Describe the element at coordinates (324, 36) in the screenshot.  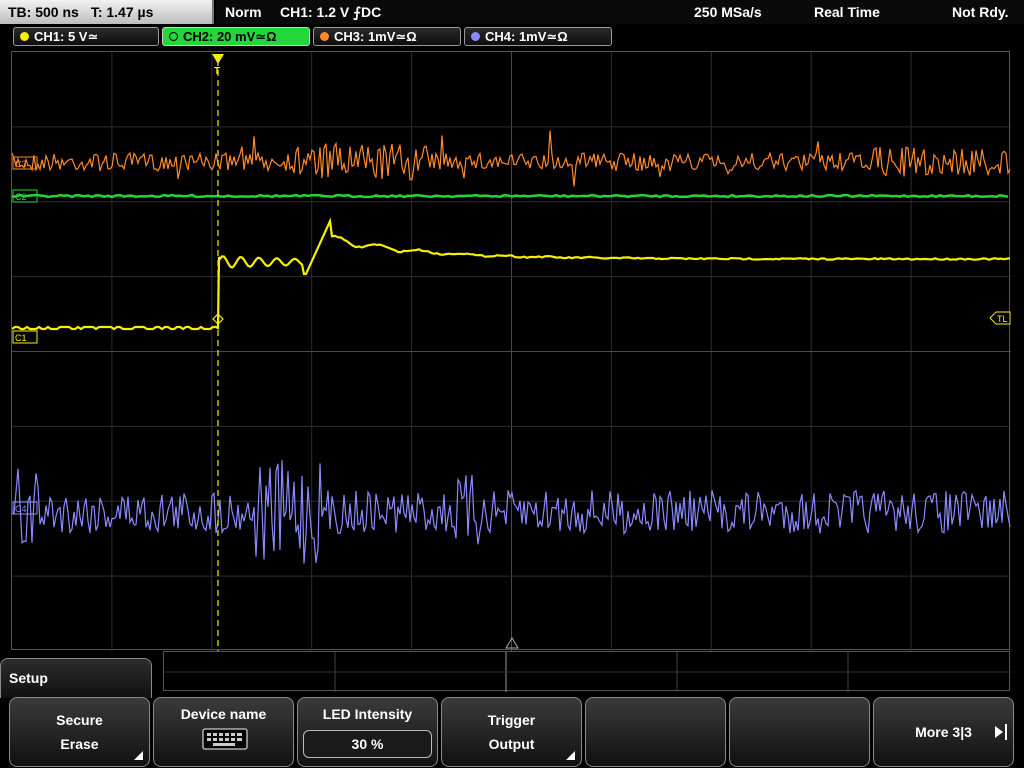
I see `ch3-indicator-icon` at that location.